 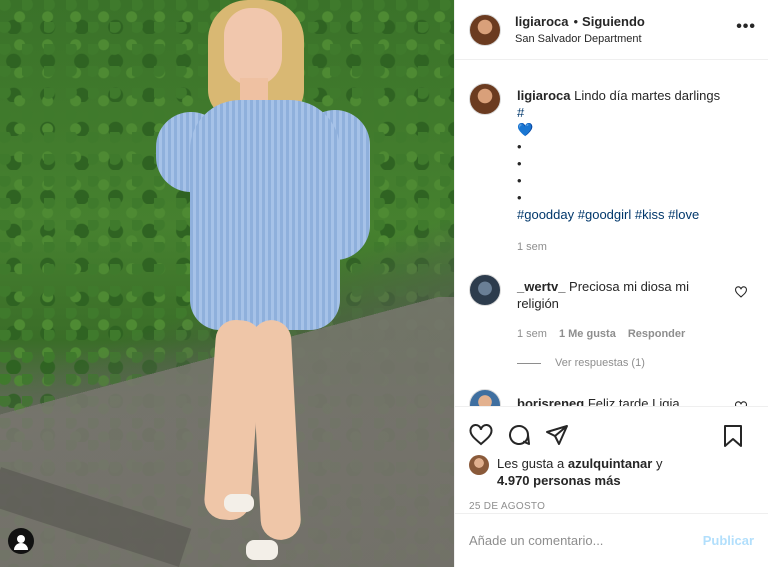 What do you see at coordinates (550, 401) in the screenshot?
I see `commenter-username: borisreneg` at bounding box center [550, 401].